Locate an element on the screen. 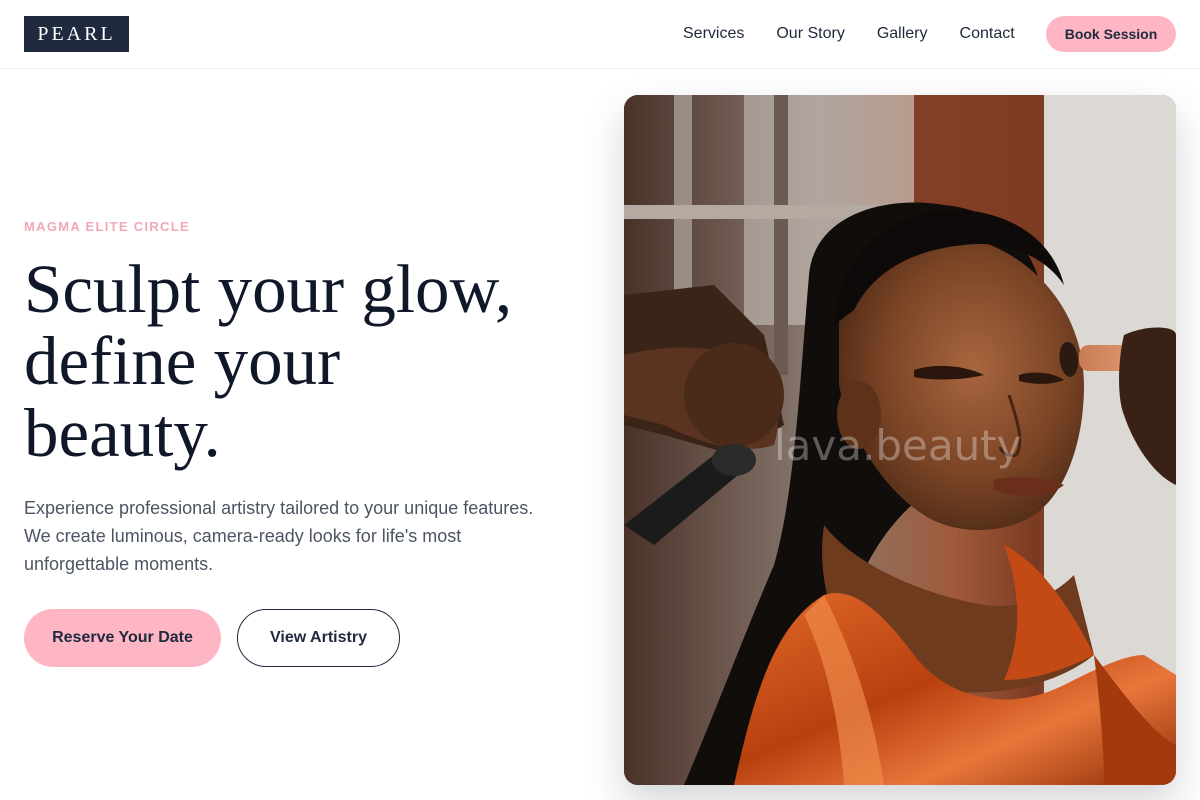 The width and height of the screenshot is (1200, 800). headline-line: Sculpt your glow, is located at coordinates (268, 289).